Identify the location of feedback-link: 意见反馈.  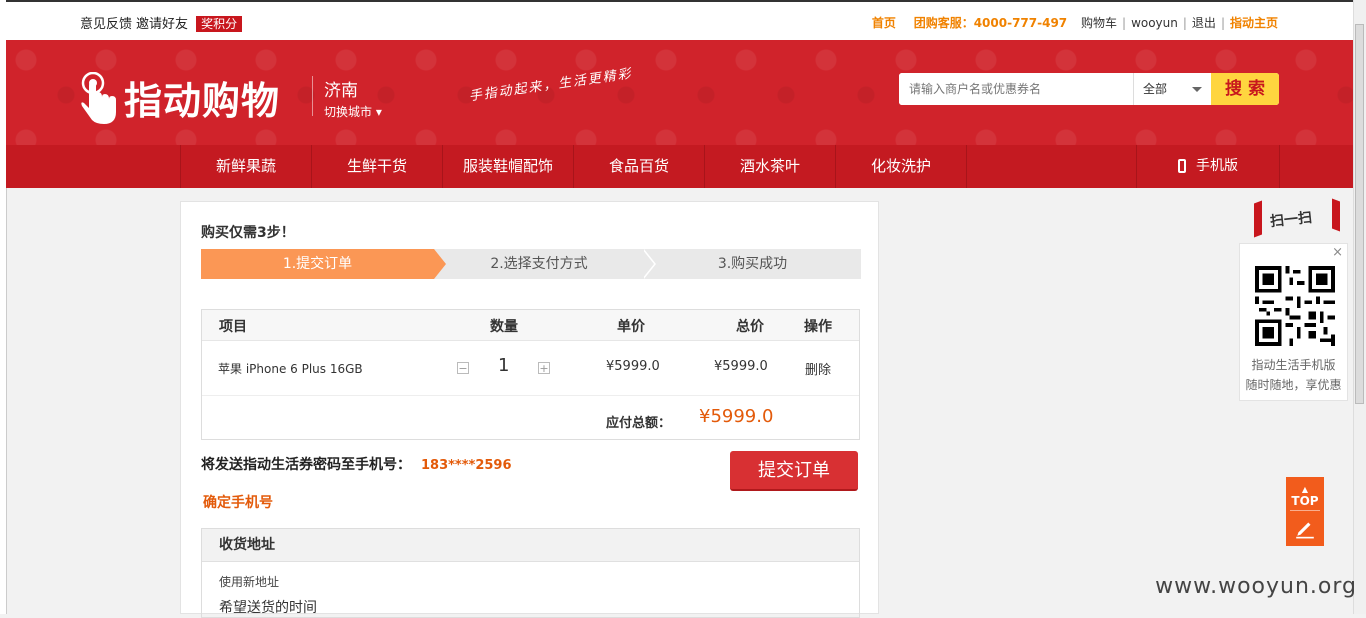
(106, 24).